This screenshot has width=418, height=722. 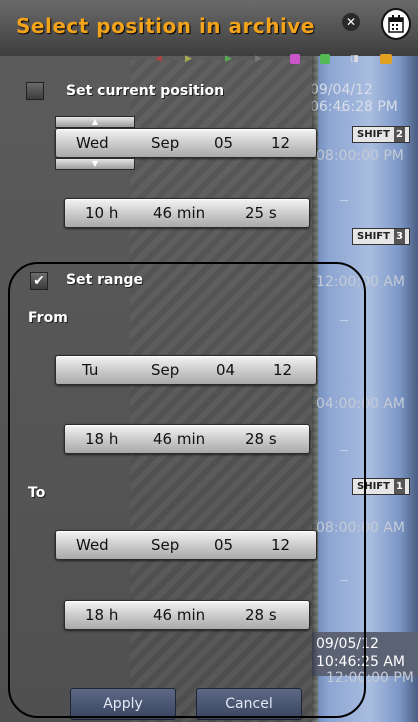 I want to click on shift-tag: SHIFT 3, so click(x=381, y=236).